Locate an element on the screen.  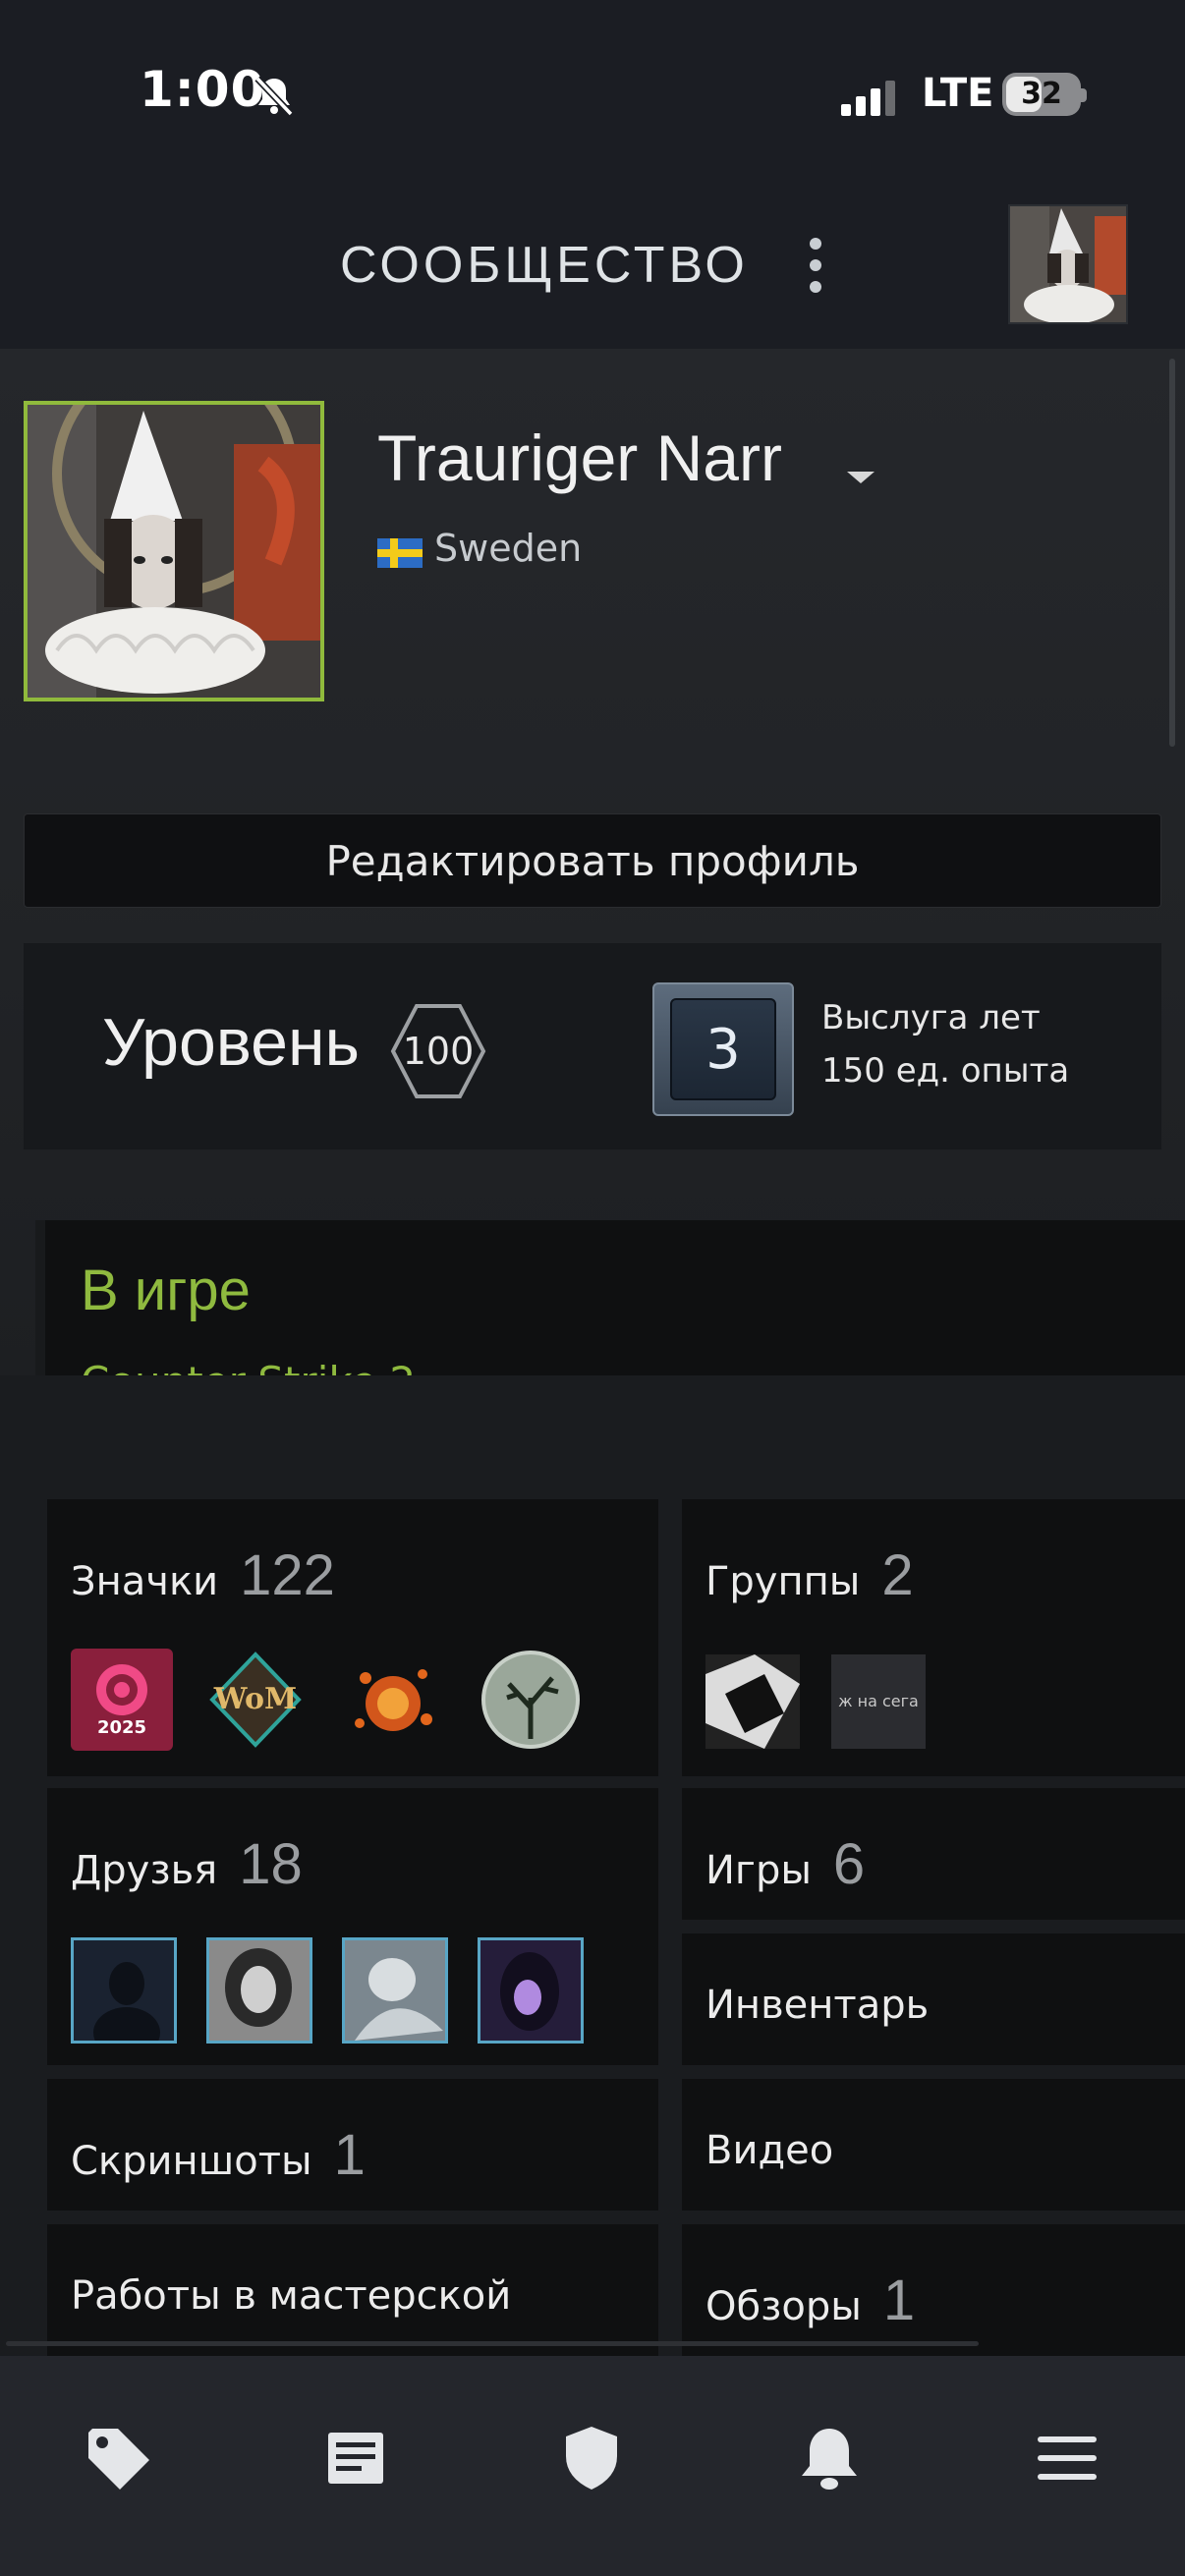
wom-badge-text: WoM is located at coordinates (256, 1699).